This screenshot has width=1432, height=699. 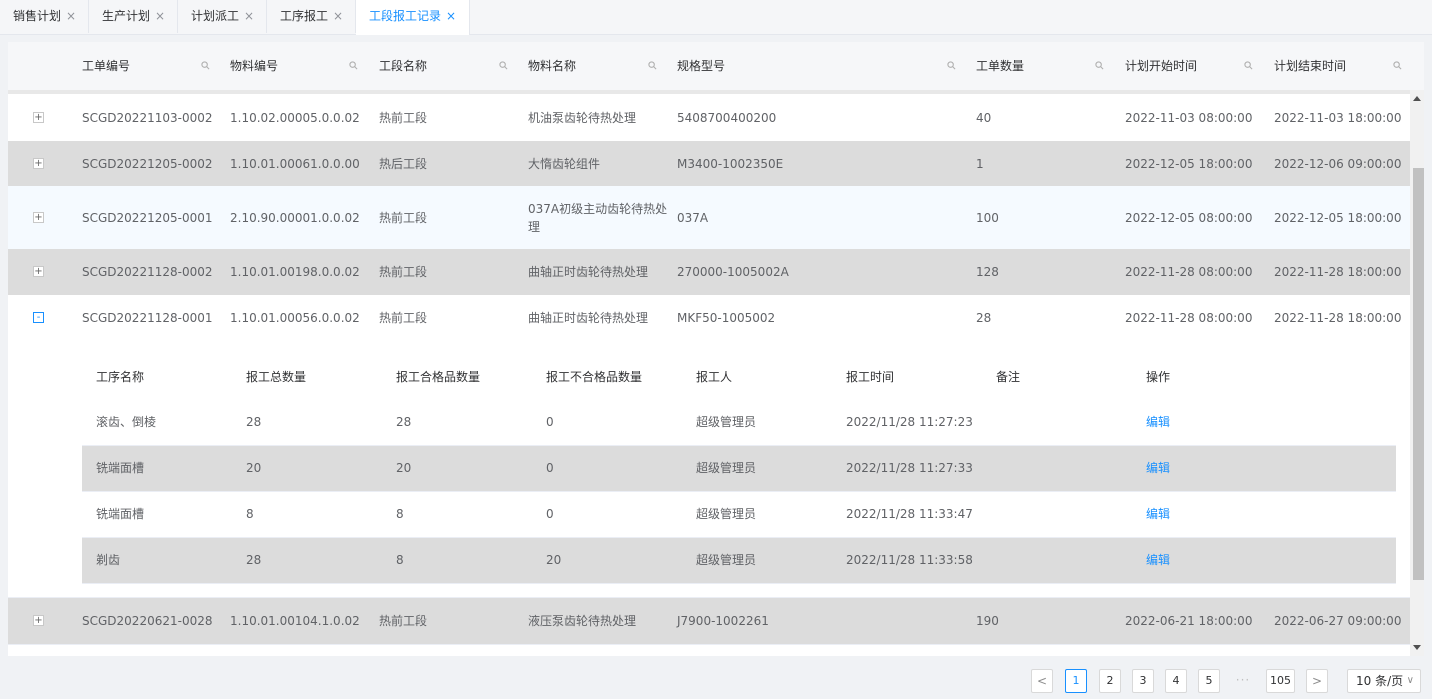 I want to click on page-button-last: 105, so click(x=1280, y=681).